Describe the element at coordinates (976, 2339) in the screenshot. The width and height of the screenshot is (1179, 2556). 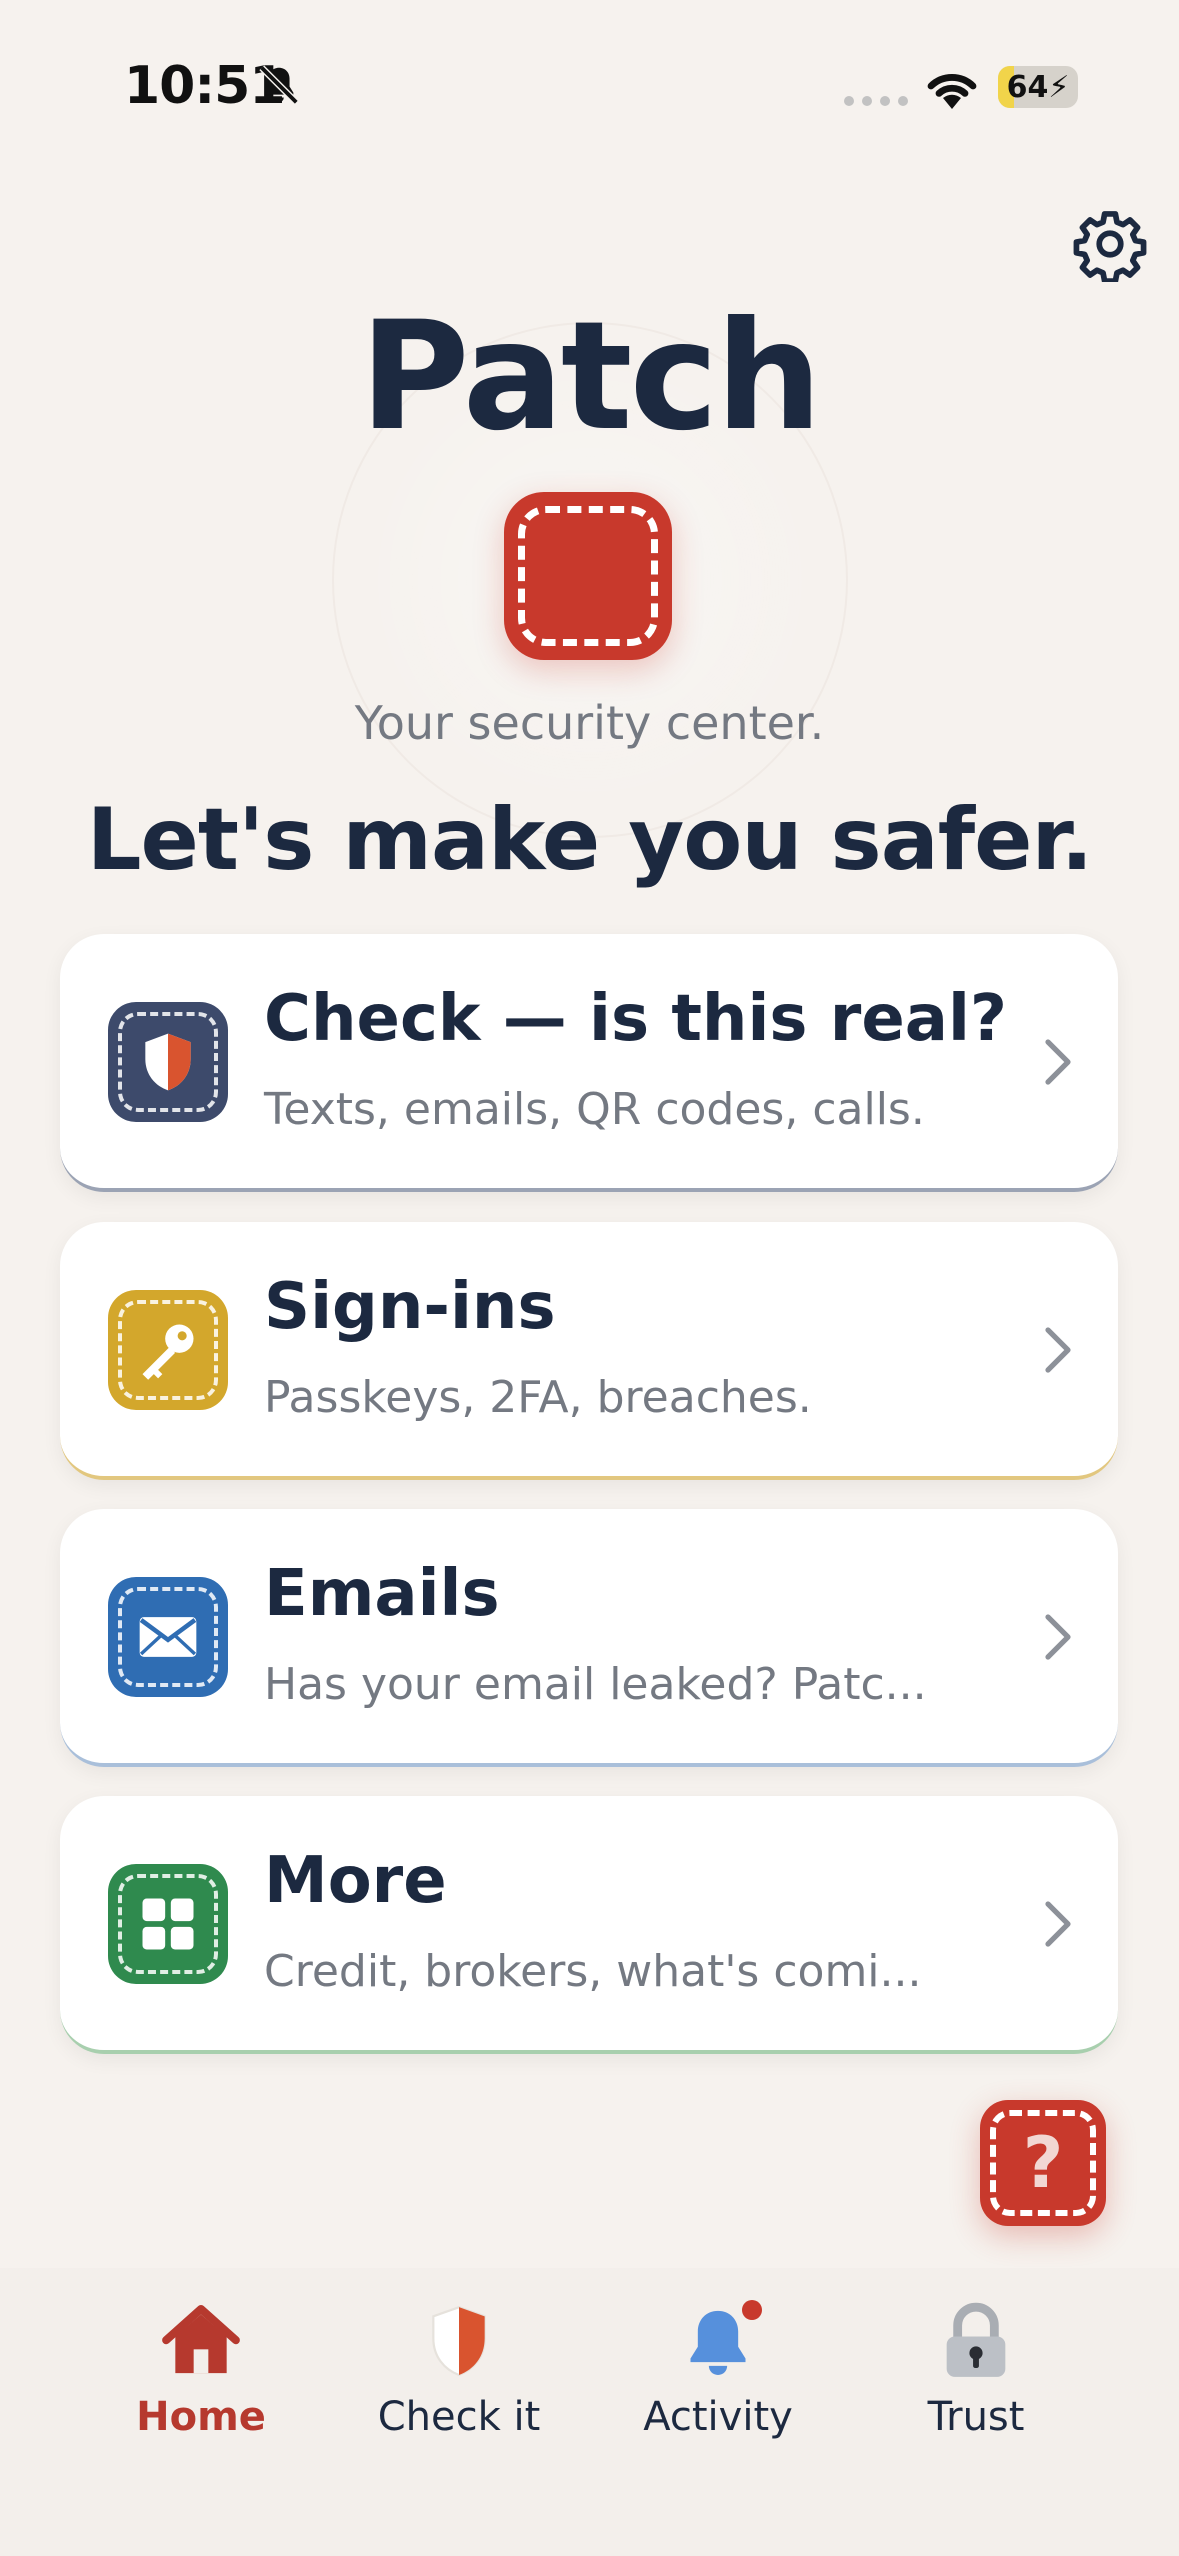
I see `lock-icon` at that location.